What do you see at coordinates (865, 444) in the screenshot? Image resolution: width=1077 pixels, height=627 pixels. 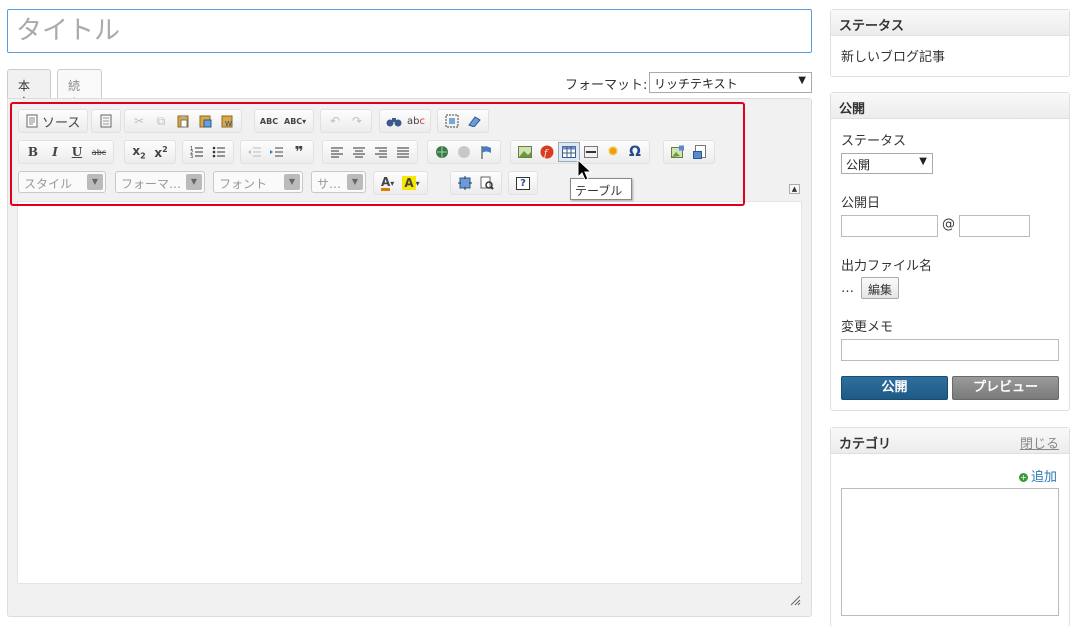 I see `category-panel-heading: カテゴリ` at bounding box center [865, 444].